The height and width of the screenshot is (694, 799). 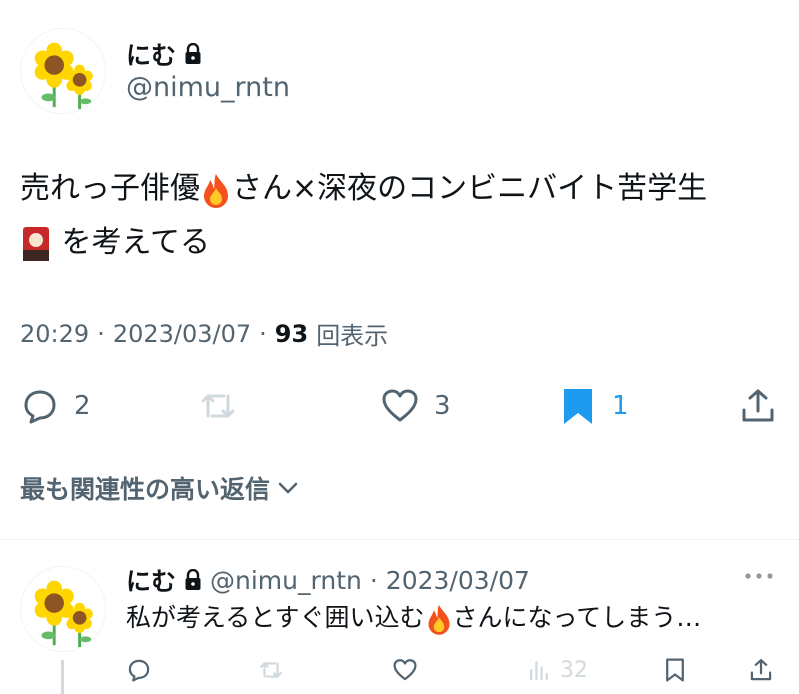 What do you see at coordinates (593, 406) in the screenshot?
I see `bookmark-button: 1` at bounding box center [593, 406].